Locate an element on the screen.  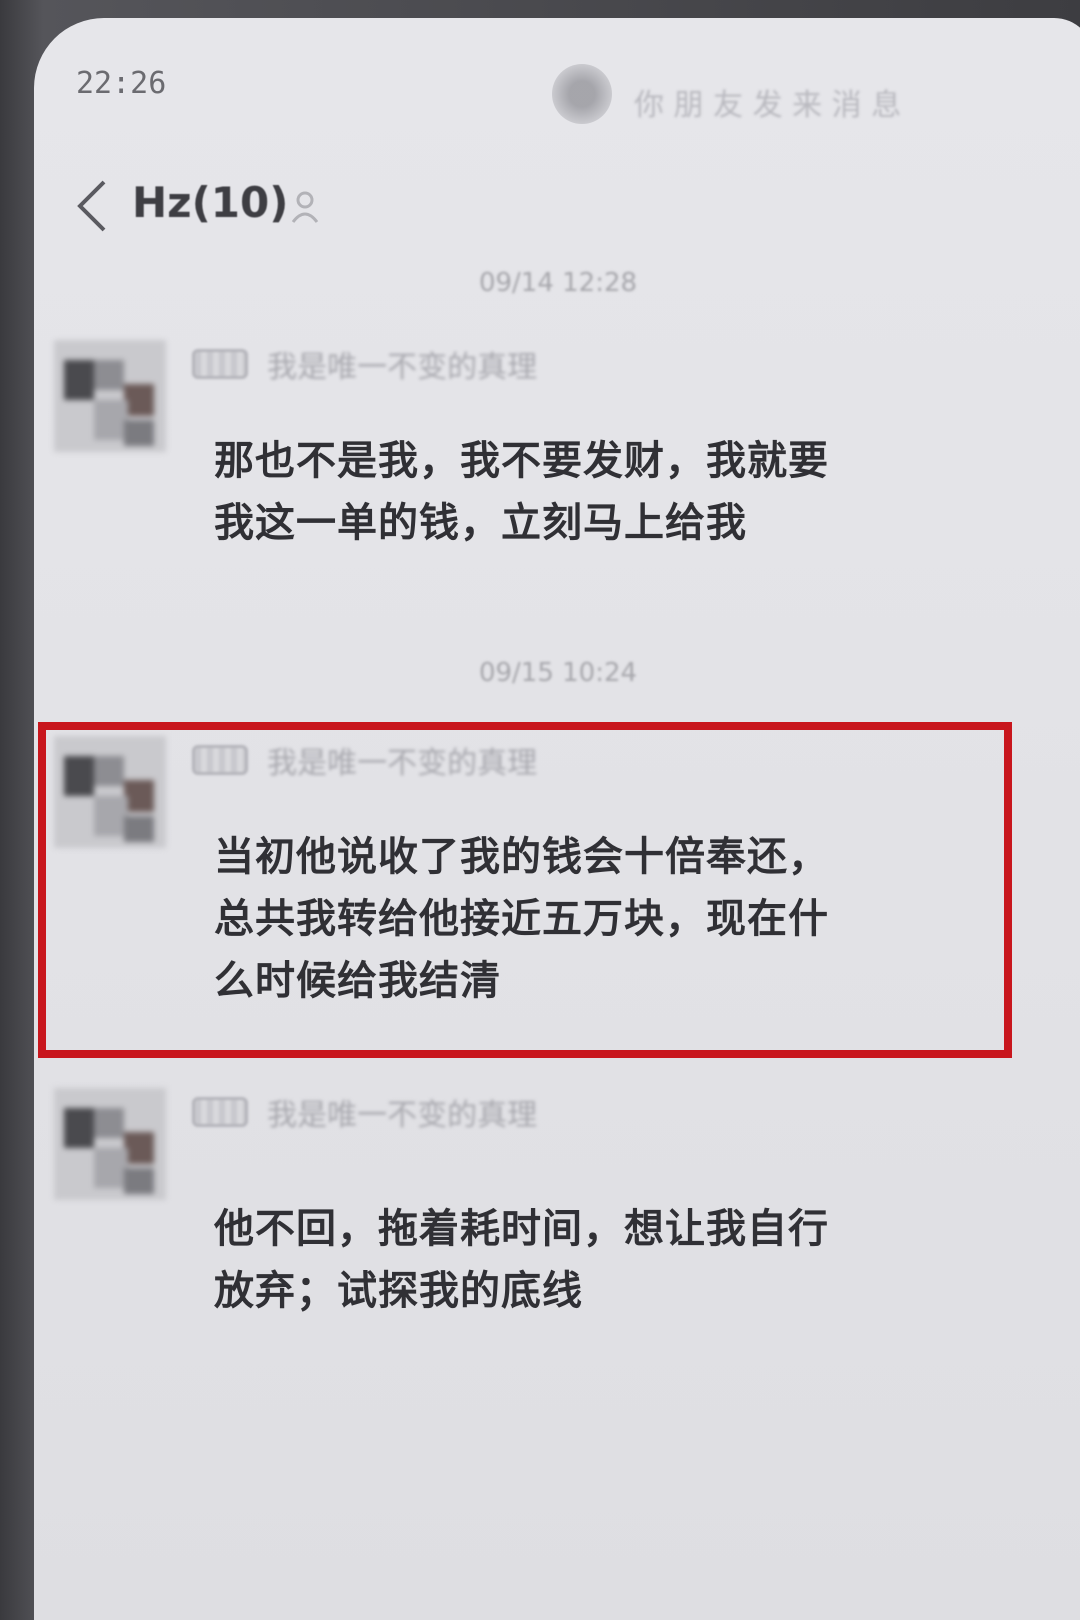
group-icon is located at coordinates (305, 207).